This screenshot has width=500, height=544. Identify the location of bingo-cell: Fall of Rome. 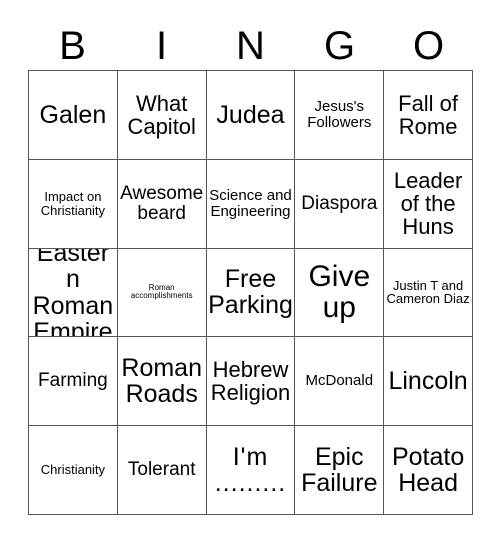
(428, 115).